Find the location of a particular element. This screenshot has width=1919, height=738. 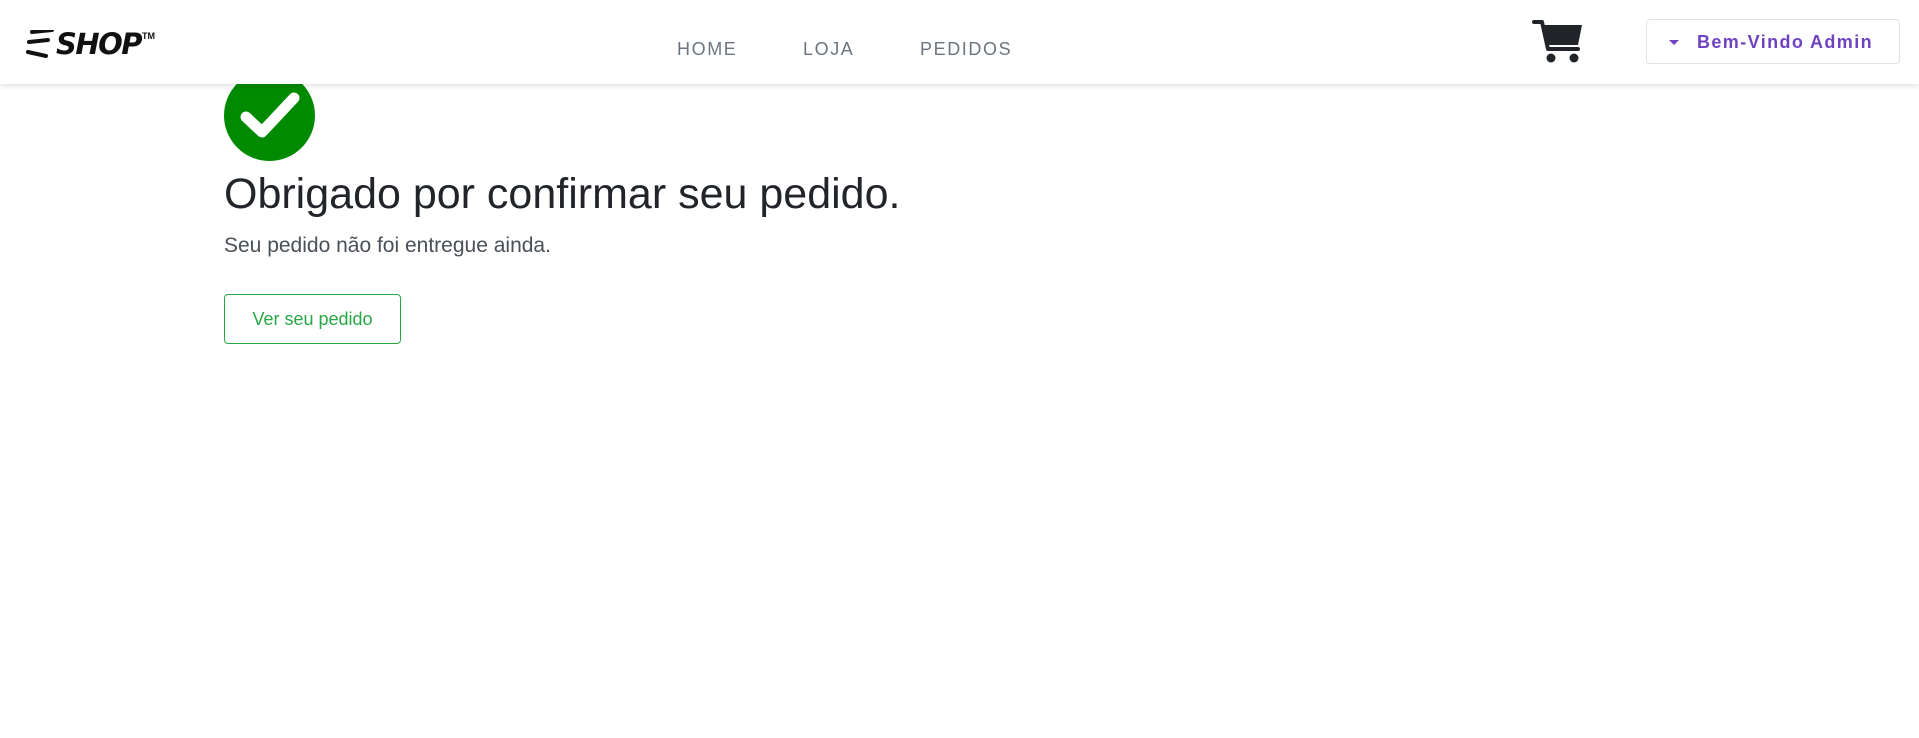

user-menu-label: Bem-Vindo Admin is located at coordinates (1785, 42).